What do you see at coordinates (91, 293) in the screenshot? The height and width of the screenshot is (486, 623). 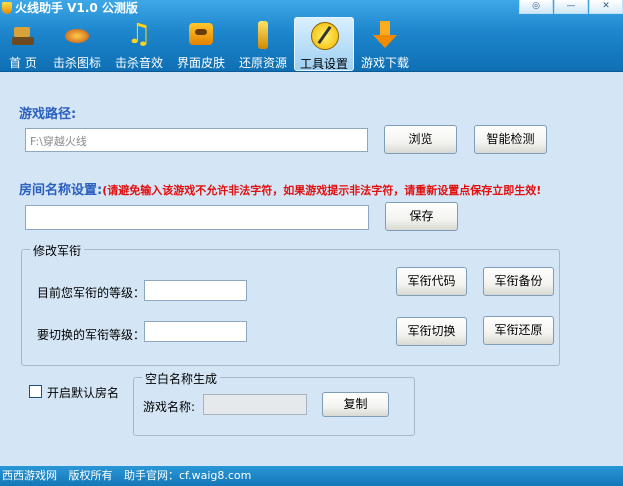 I see `current-rank-label: 目前您军衔的等级：` at bounding box center [91, 293].